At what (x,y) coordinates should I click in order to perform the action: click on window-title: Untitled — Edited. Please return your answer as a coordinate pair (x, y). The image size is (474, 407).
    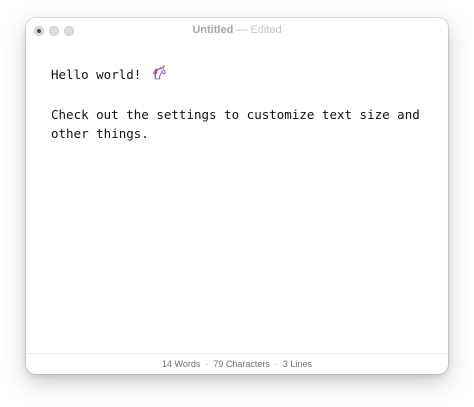
    Looking at the image, I should click on (237, 30).